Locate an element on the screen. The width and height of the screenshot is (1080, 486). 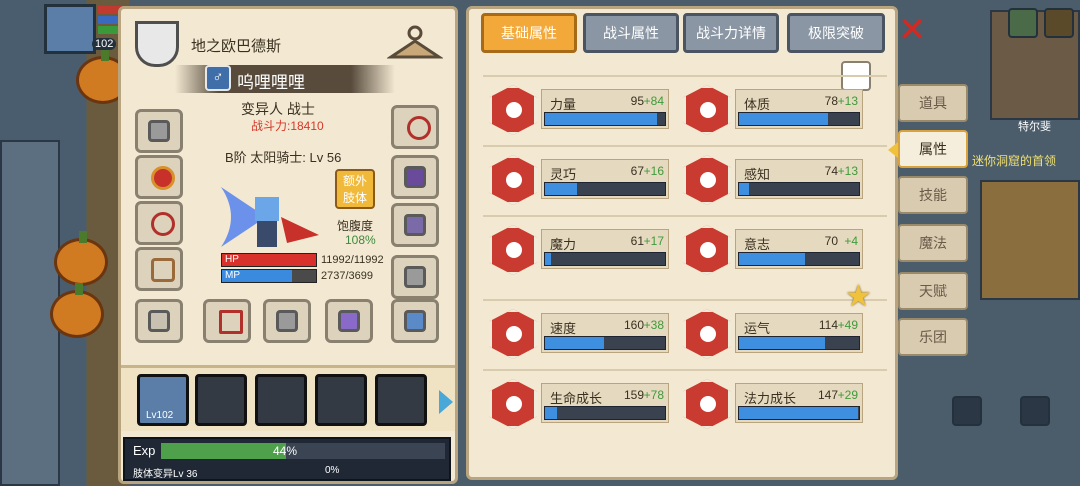
equip-slot-gun is located at coordinates (349, 321).